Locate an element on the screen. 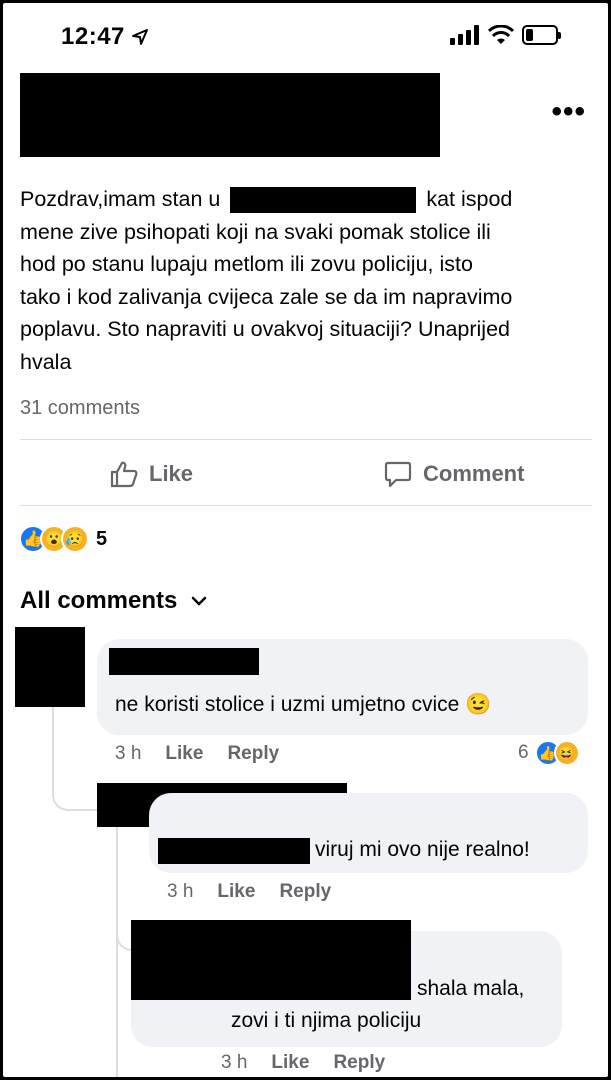 The image size is (611, 1080). comment-text: zovi i ti njima policiju is located at coordinates (326, 1020).